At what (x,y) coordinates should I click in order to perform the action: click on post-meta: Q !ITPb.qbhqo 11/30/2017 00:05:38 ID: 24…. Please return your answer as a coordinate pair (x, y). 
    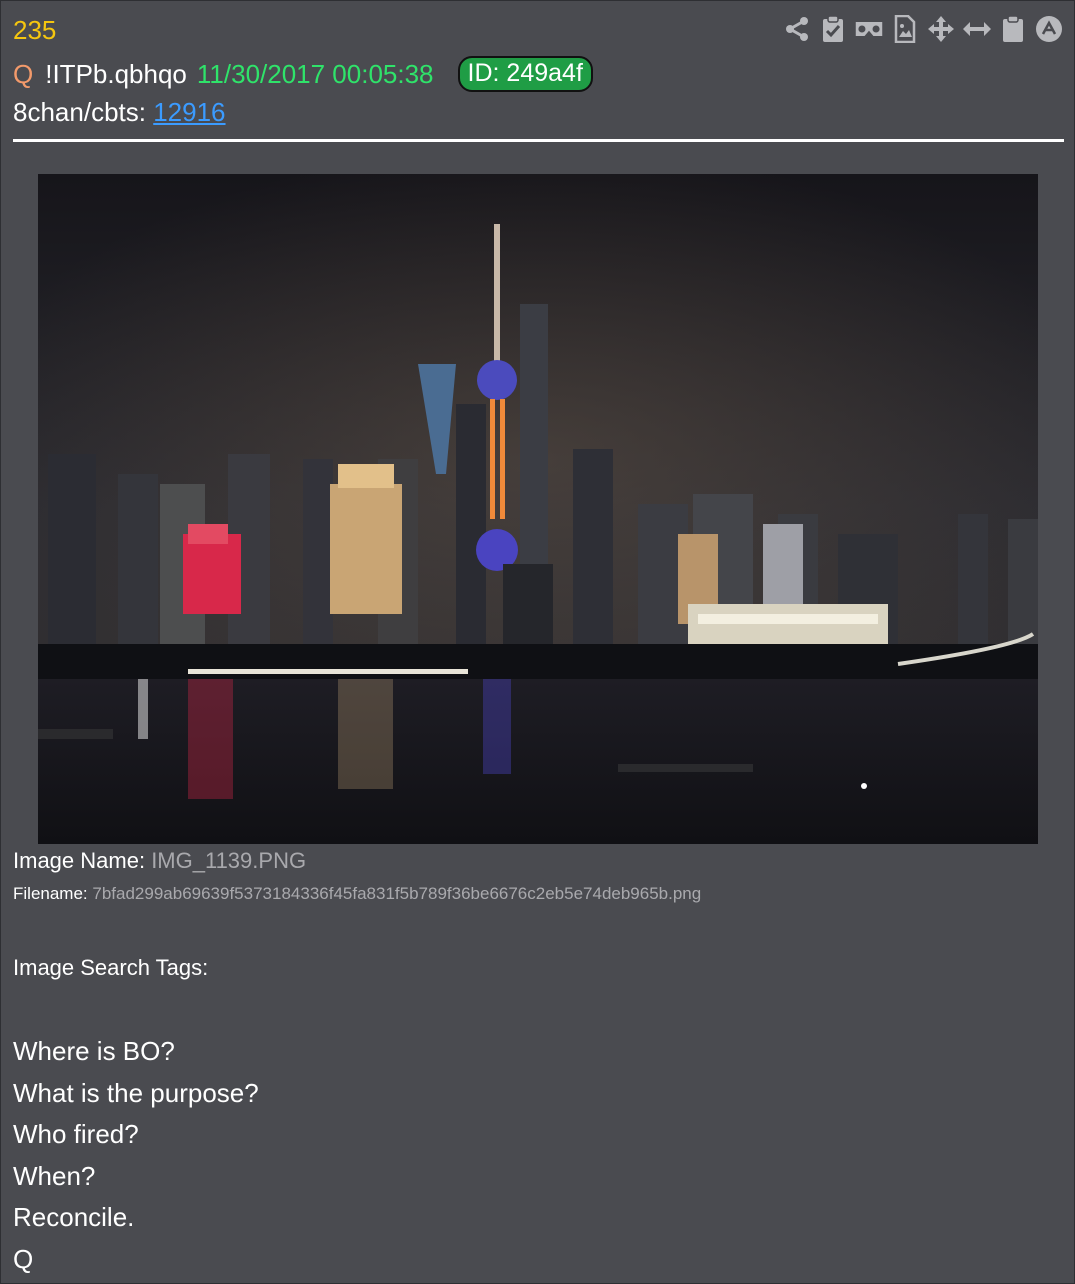
    Looking at the image, I should click on (303, 74).